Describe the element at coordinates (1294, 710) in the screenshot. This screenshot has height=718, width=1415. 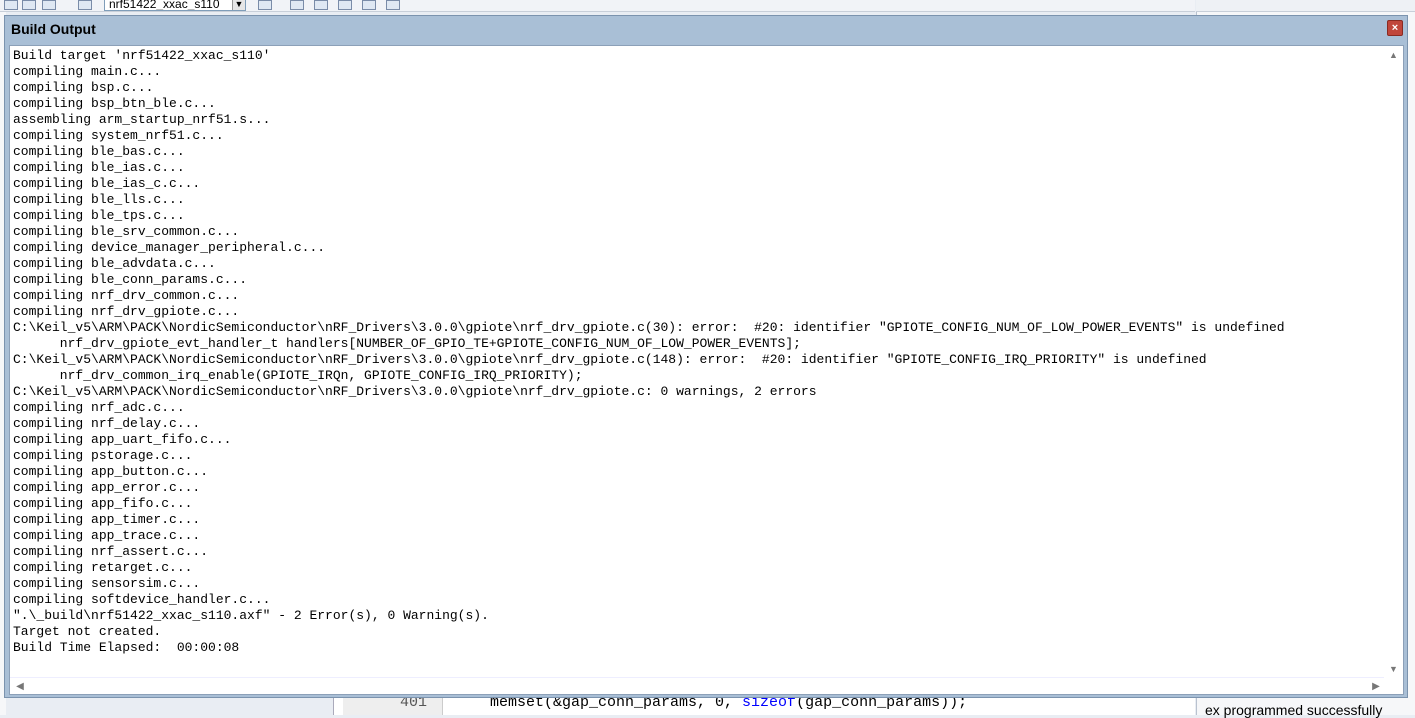
I see `status-message: ex programmed successfully` at that location.